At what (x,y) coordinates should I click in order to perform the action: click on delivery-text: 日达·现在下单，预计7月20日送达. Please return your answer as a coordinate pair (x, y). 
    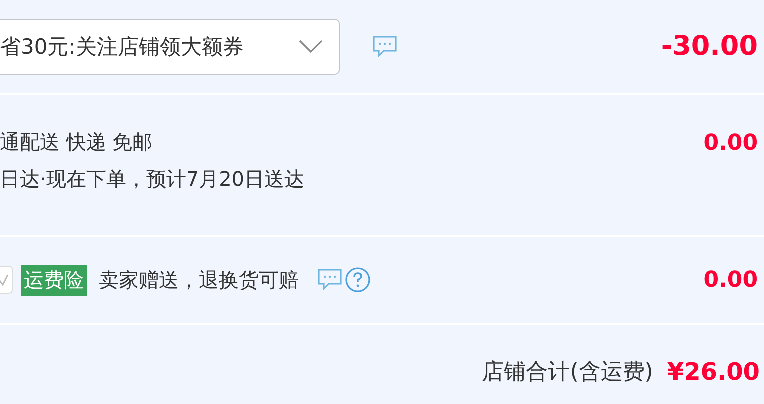
    Looking at the image, I should click on (152, 179).